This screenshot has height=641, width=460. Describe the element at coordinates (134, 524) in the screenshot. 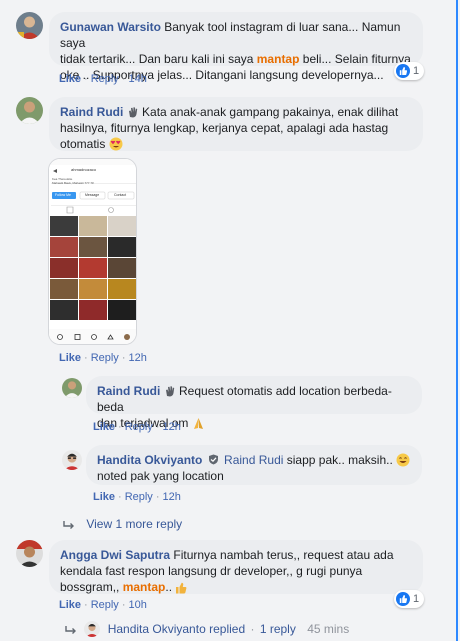

I see `view-more-link: View 1 more reply` at that location.